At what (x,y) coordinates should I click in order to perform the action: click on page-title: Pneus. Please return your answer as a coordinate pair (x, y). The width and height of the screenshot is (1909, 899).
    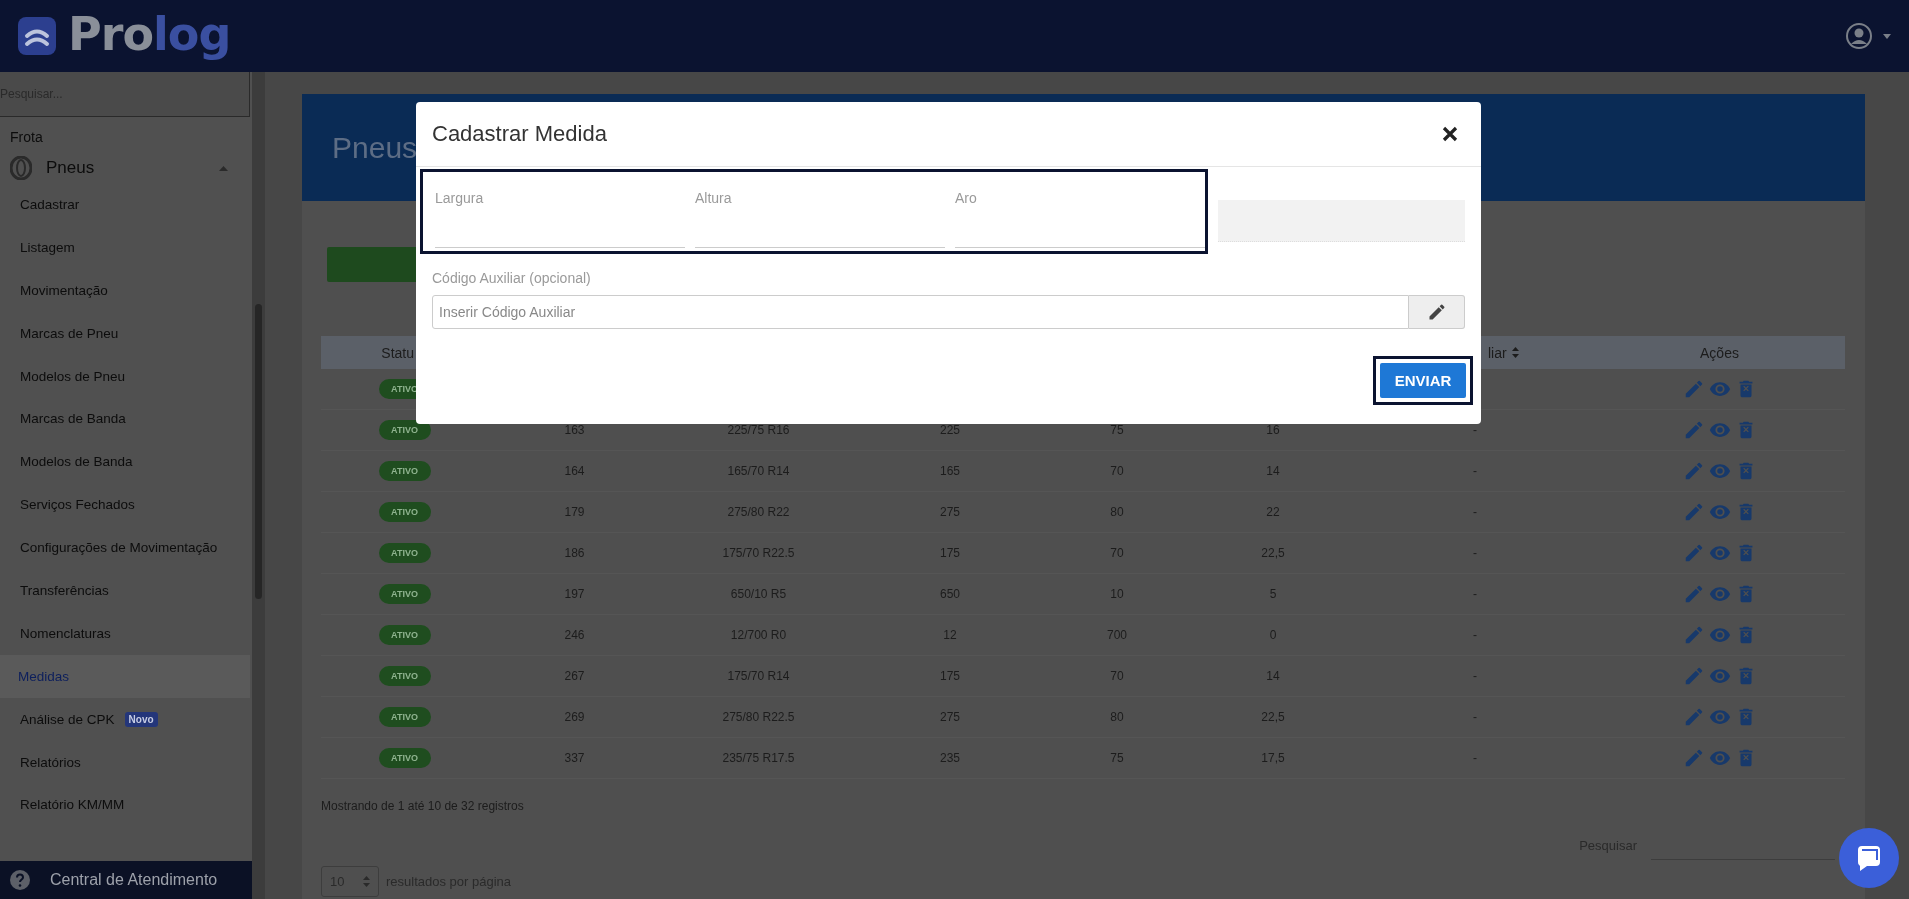
    Looking at the image, I should click on (375, 147).